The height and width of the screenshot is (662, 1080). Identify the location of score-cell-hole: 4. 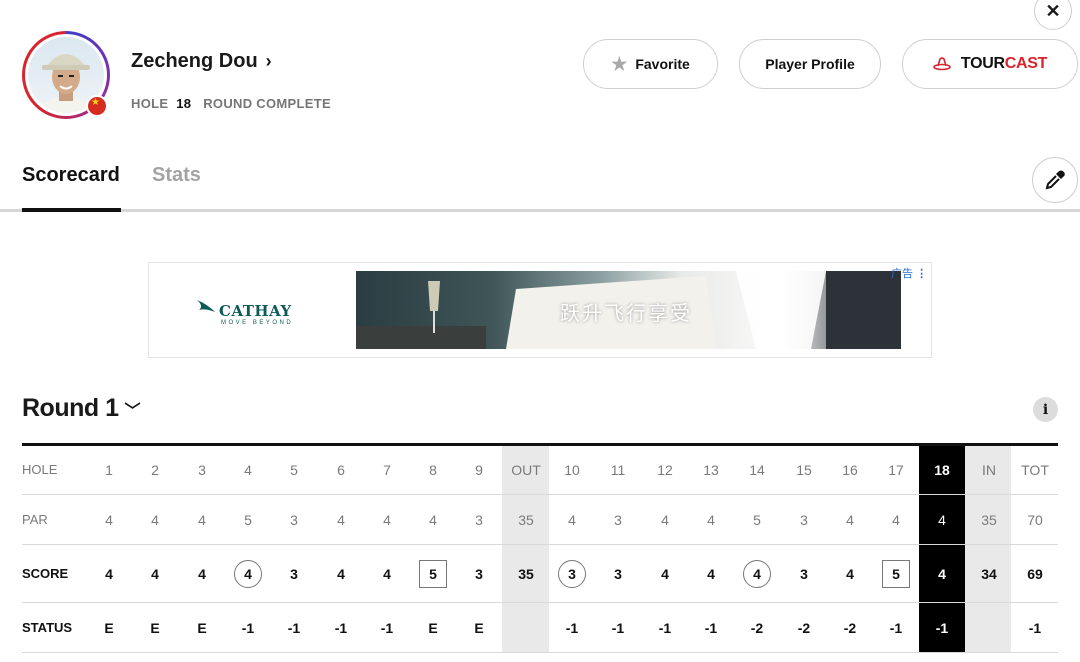
(248, 470).